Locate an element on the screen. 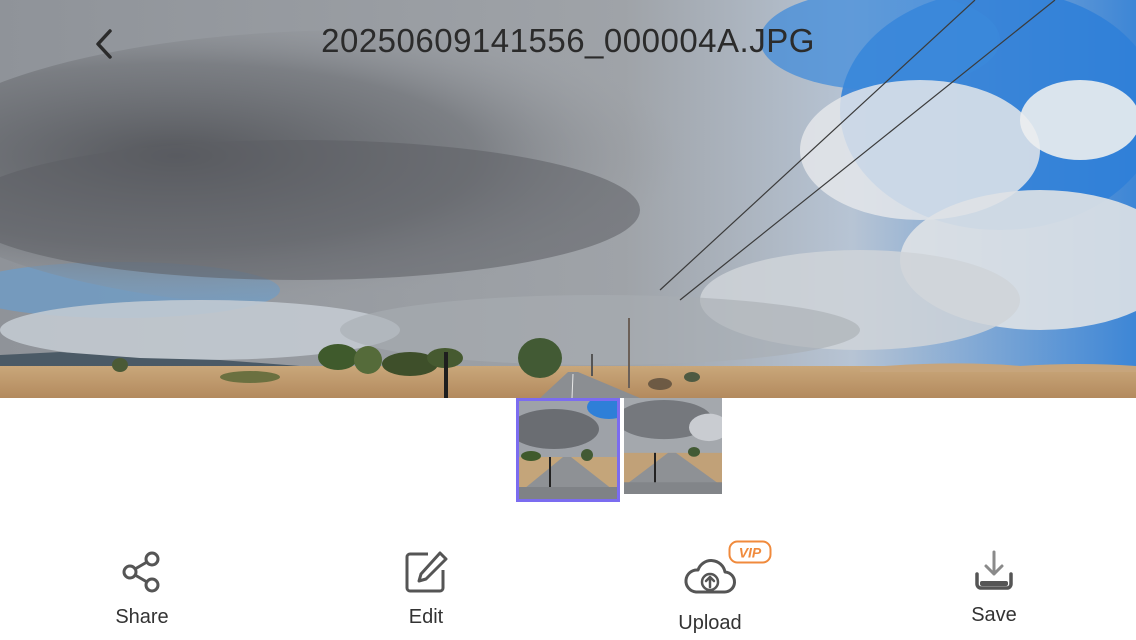  save-button: Save is located at coordinates (994, 587).